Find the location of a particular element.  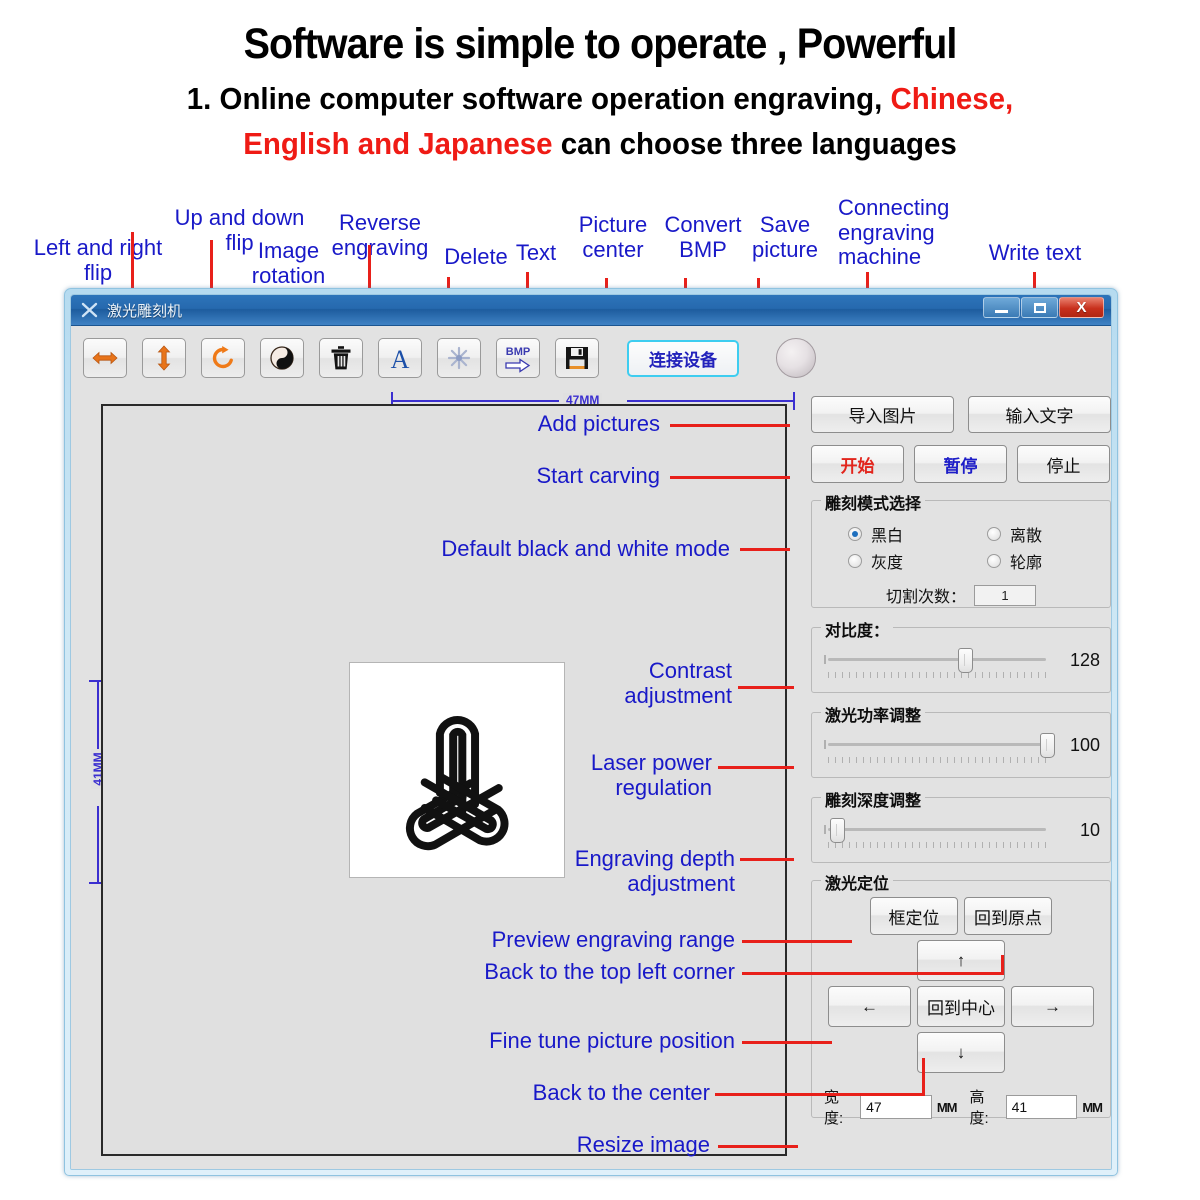

radio-outline-icon is located at coordinates (994, 561).